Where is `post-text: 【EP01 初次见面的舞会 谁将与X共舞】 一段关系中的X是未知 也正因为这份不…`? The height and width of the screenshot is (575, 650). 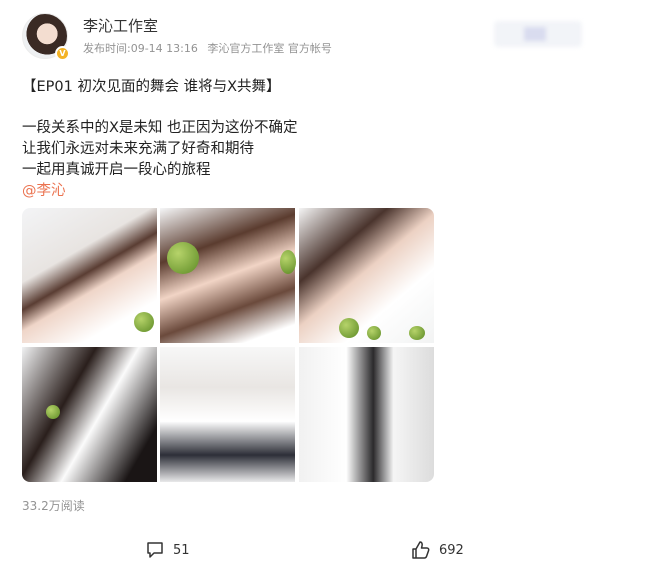
post-text: 【EP01 初次见面的舞会 谁将与X共舞】 一段关系中的X是未知 也正因为这份不… is located at coordinates (160, 139).